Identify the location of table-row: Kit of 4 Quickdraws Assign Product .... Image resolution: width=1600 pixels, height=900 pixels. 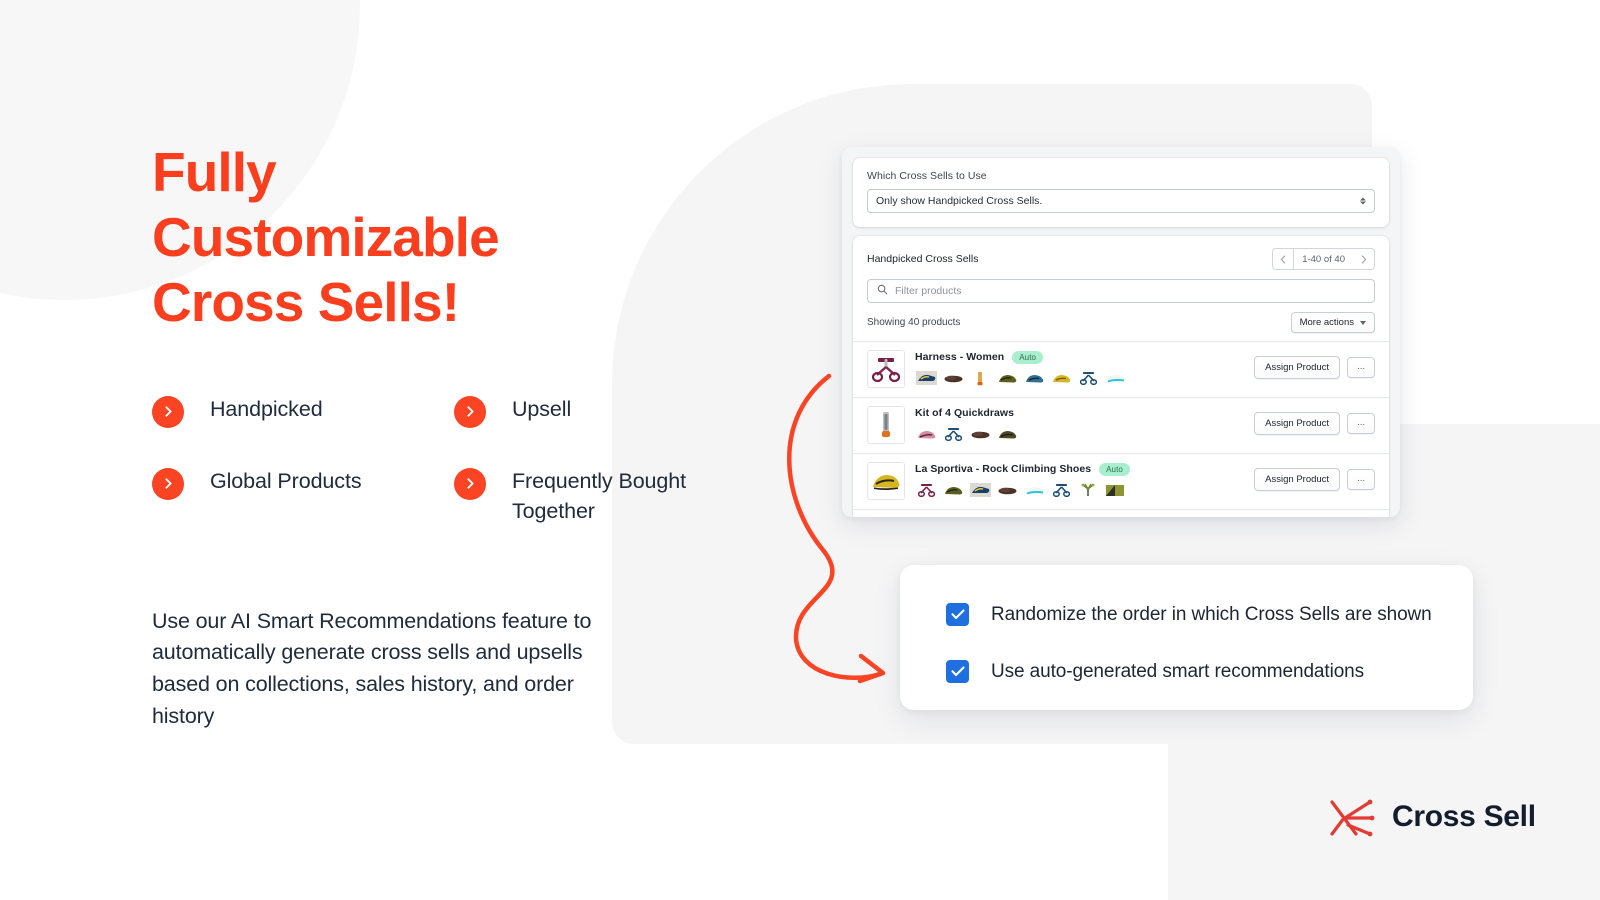
(1121, 425).